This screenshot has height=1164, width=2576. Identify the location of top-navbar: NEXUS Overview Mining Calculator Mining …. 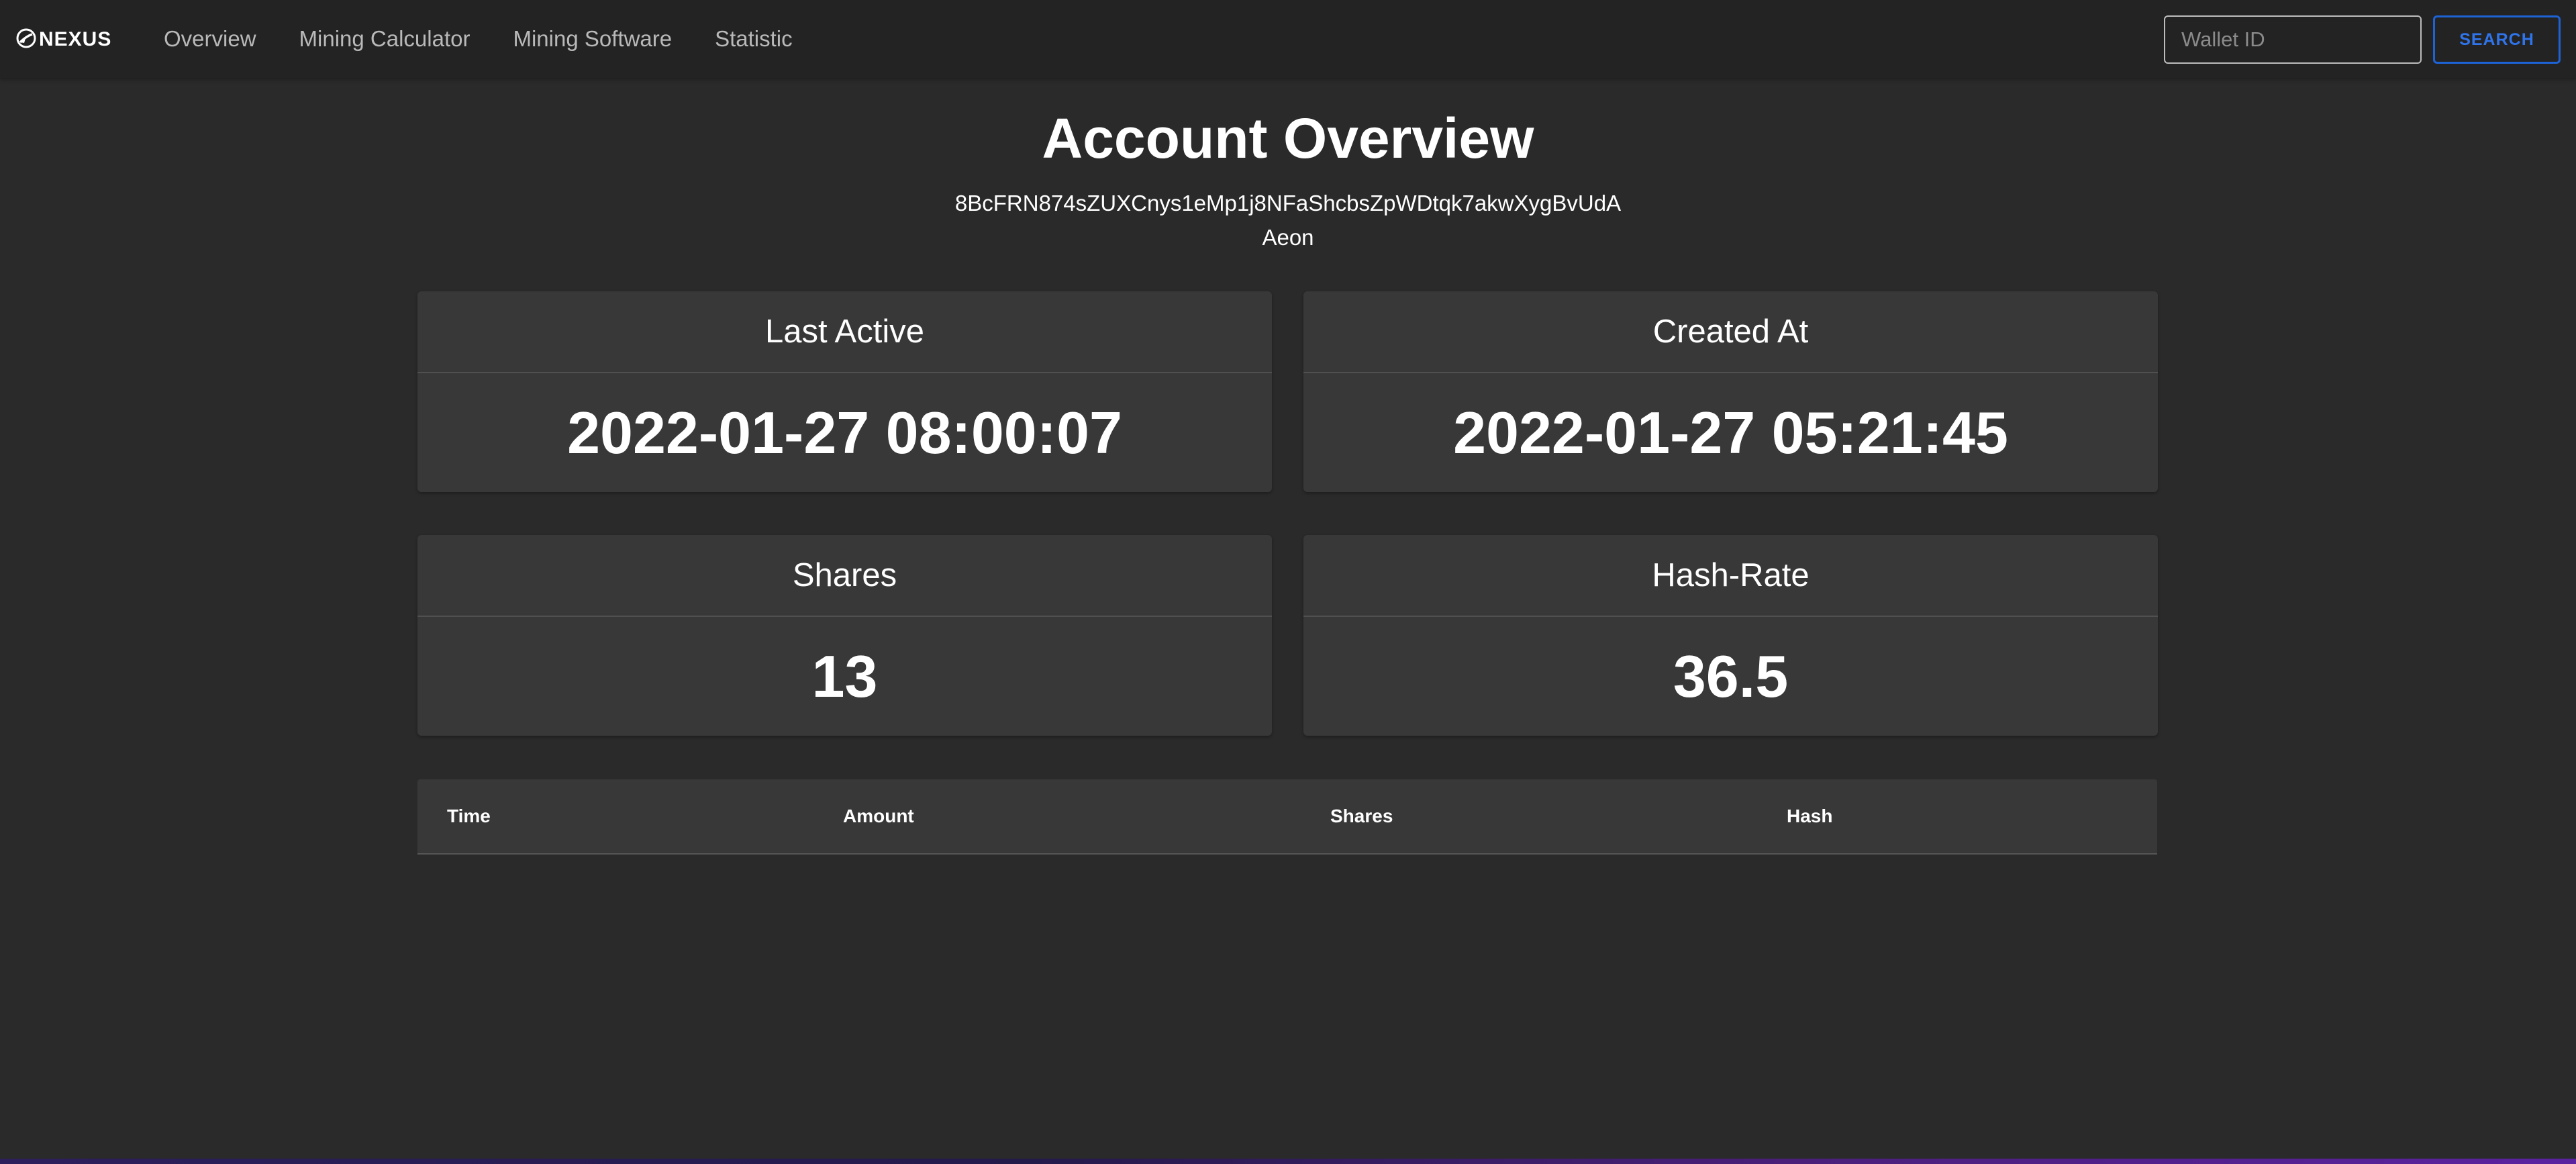
(1288, 39).